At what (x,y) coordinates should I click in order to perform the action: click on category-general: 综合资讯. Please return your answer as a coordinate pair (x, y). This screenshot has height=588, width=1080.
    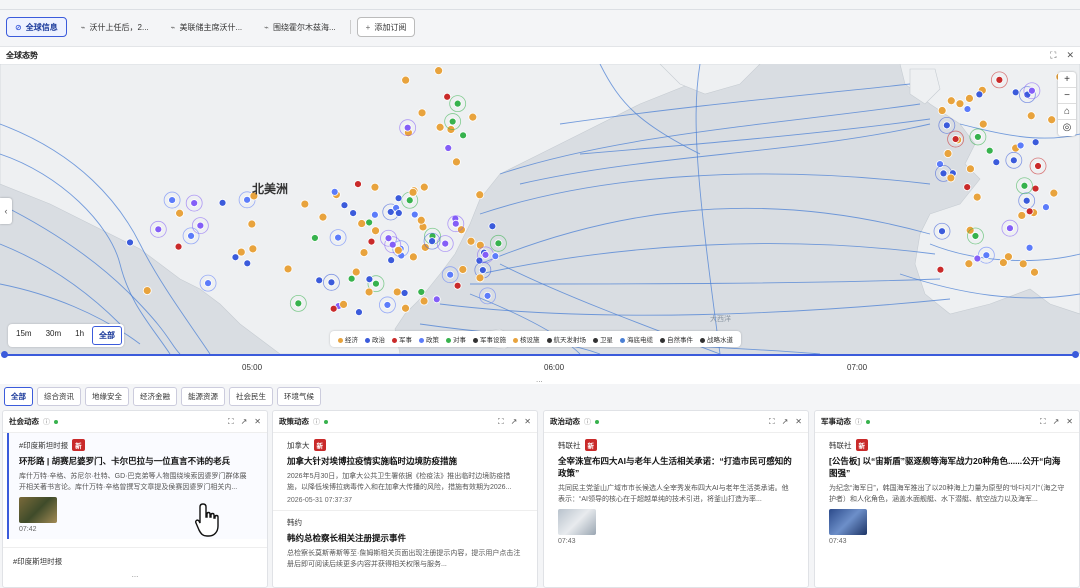
    Looking at the image, I should click on (59, 396).